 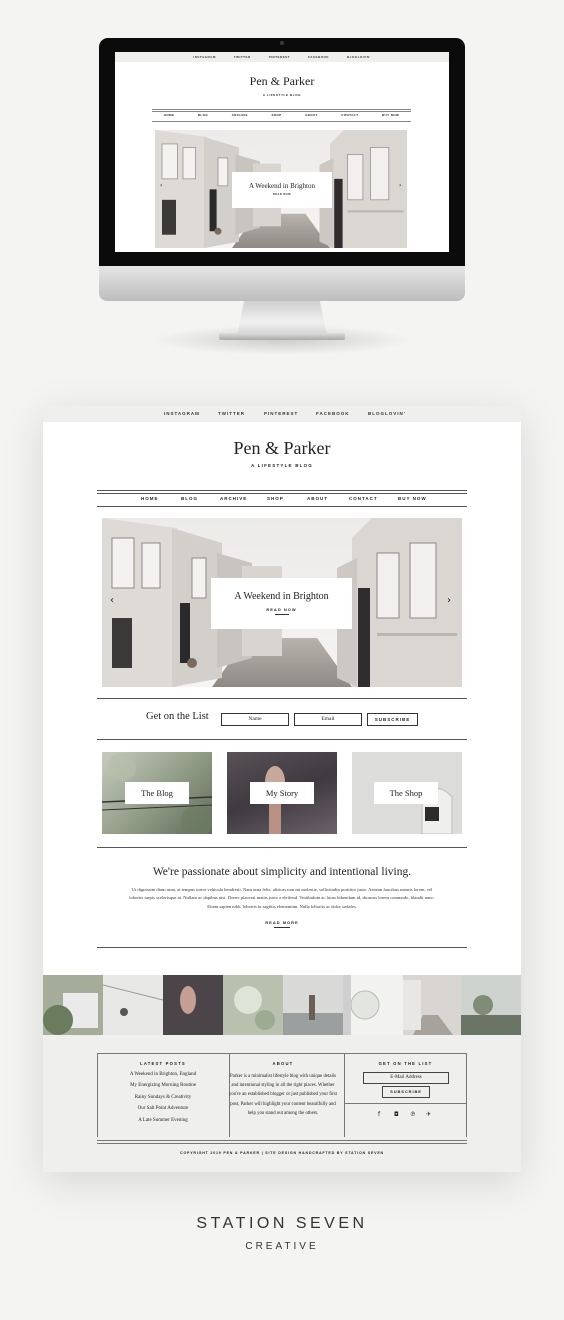 I want to click on read-more-link: READ MORE, so click(x=282, y=922).